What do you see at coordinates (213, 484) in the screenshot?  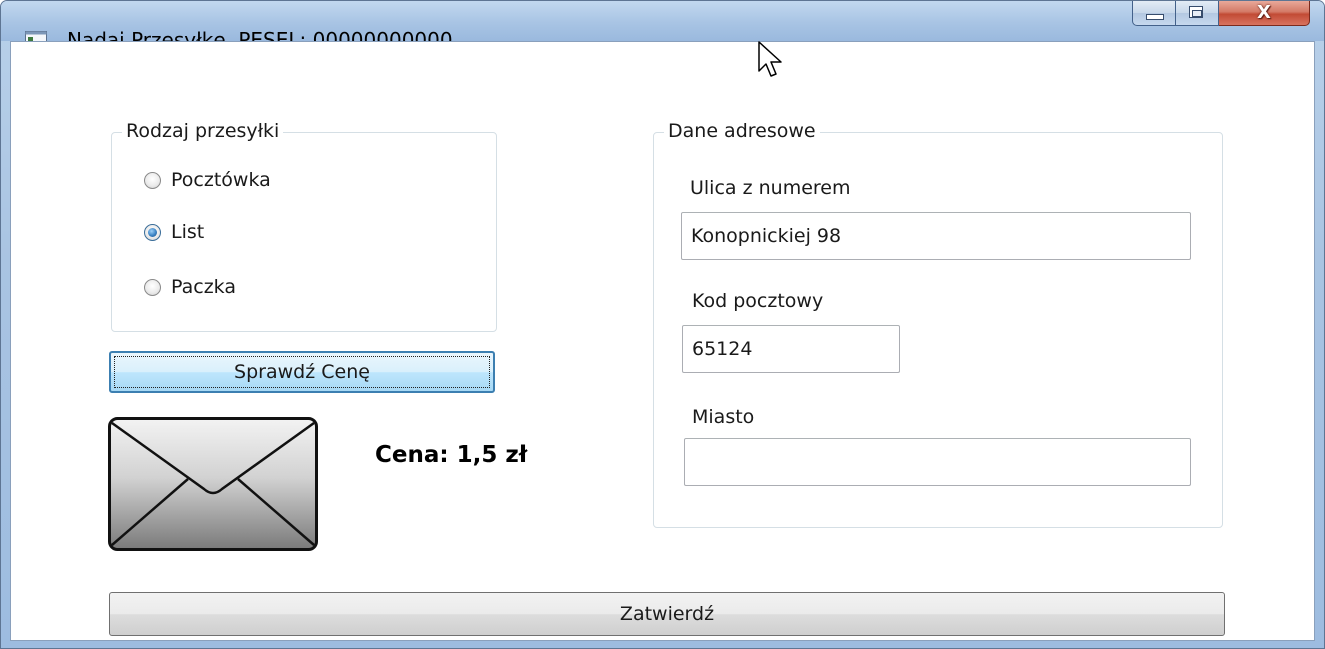 I see `envelope-icon` at bounding box center [213, 484].